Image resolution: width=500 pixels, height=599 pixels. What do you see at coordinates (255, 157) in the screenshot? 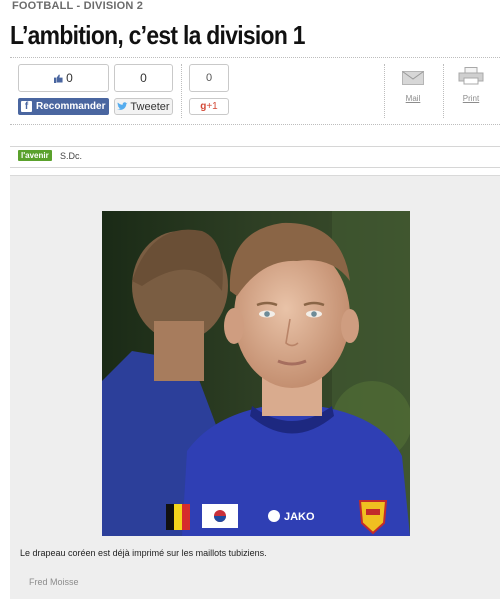
I see `byline: l'avenir S.Dc.` at bounding box center [255, 157].